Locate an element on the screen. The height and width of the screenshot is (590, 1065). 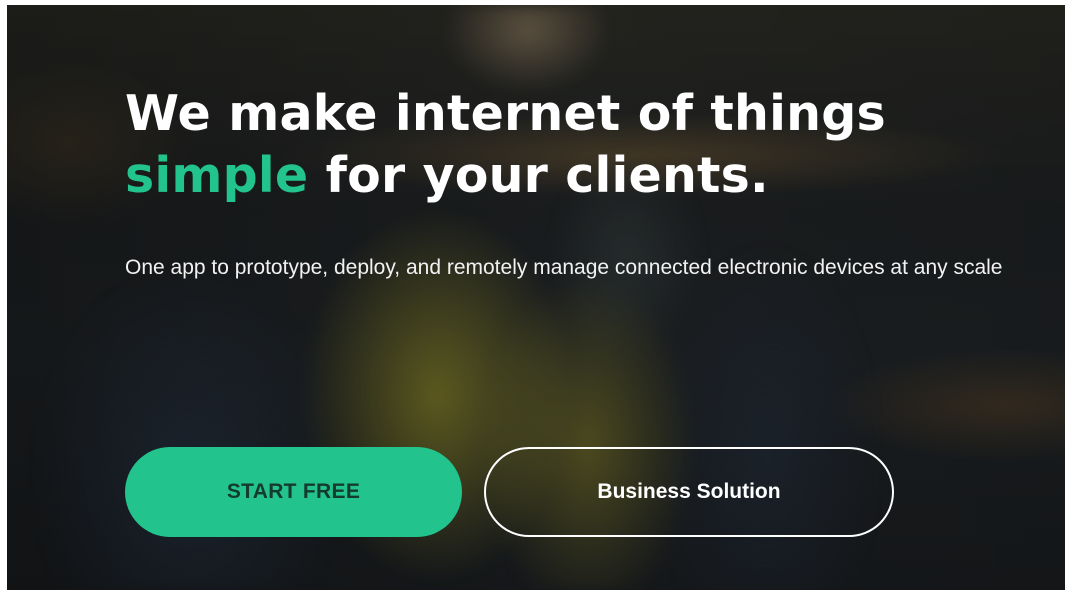
headline-line-2: for your clients. is located at coordinates (538, 175).